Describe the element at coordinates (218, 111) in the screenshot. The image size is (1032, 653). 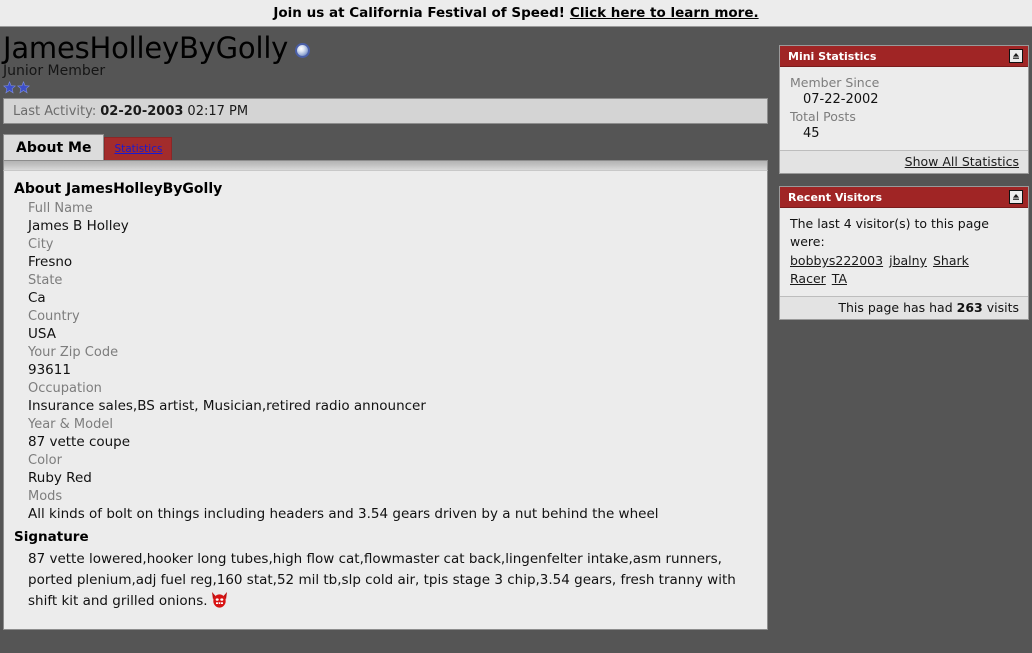
I see `last-activity-time: 02:17 PM` at that location.